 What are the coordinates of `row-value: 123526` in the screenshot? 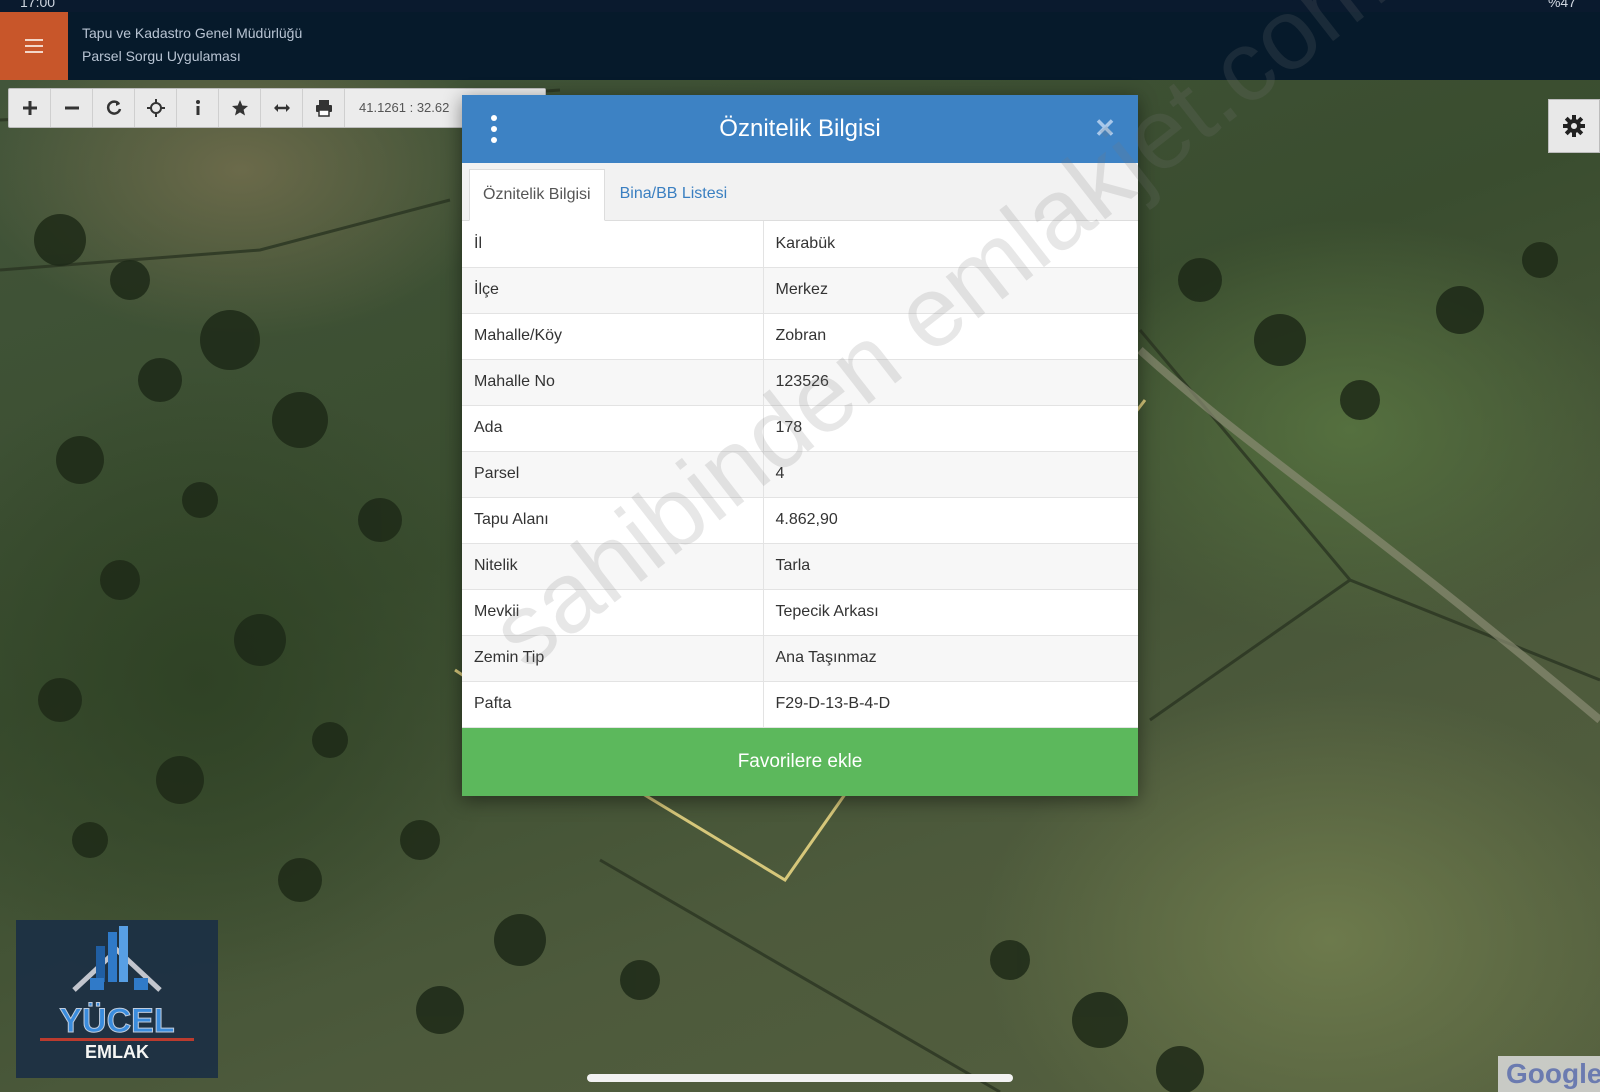 It's located at (950, 382).